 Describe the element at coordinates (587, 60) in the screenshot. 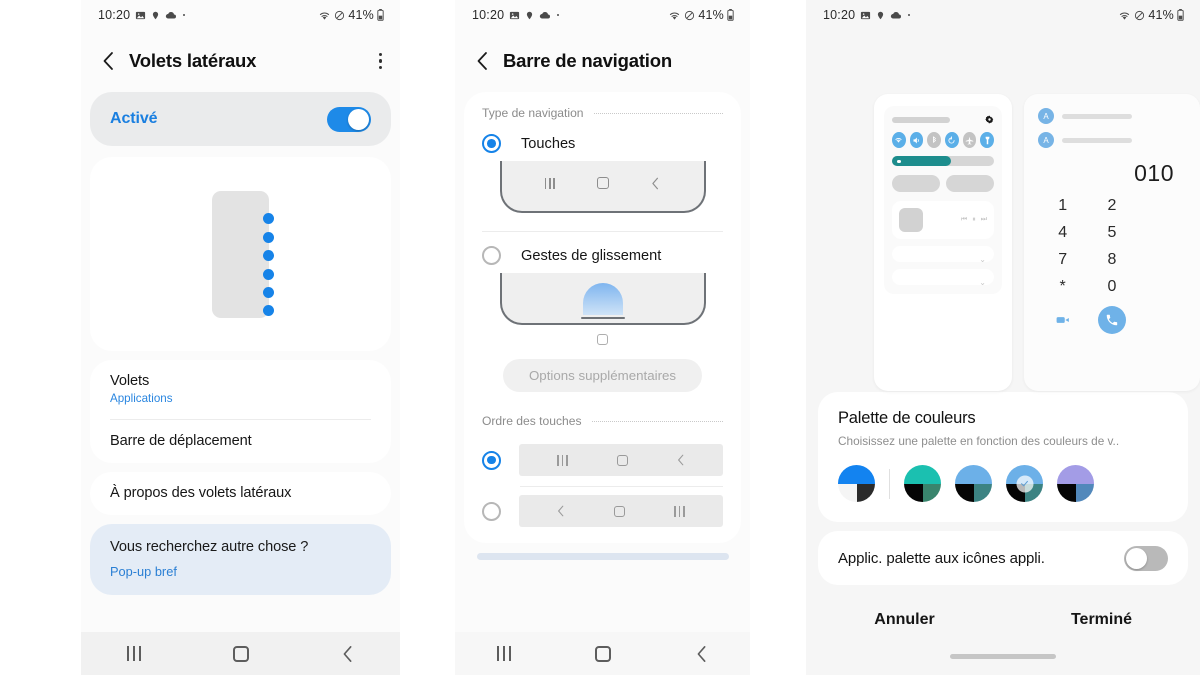

I see `page-title: Barre de navigation` at that location.